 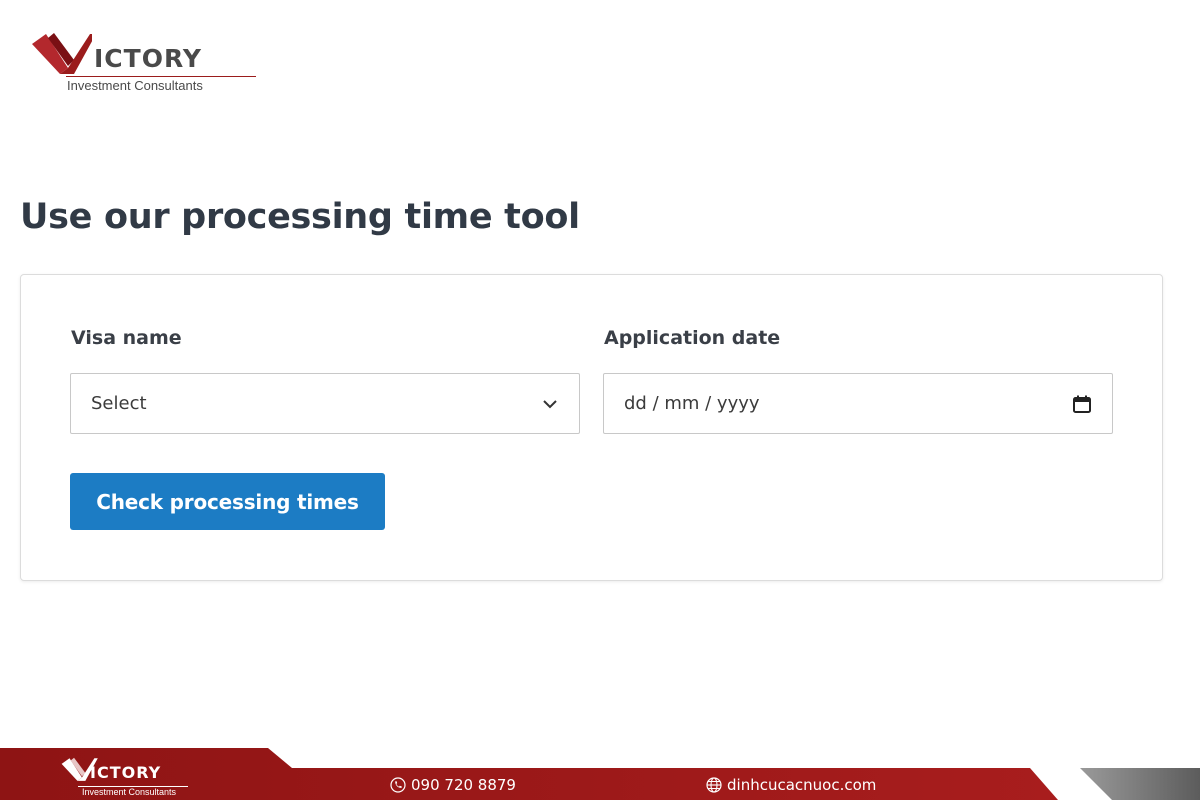 What do you see at coordinates (135, 85) in the screenshot?
I see `logo-tagline: Investment Consultants` at bounding box center [135, 85].